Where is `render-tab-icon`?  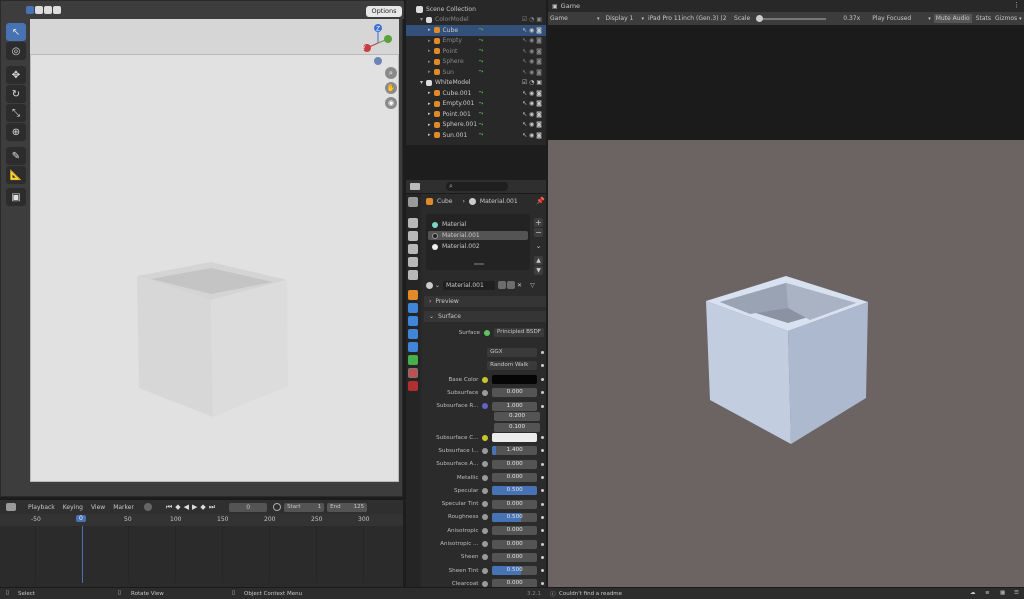 render-tab-icon is located at coordinates (413, 223).